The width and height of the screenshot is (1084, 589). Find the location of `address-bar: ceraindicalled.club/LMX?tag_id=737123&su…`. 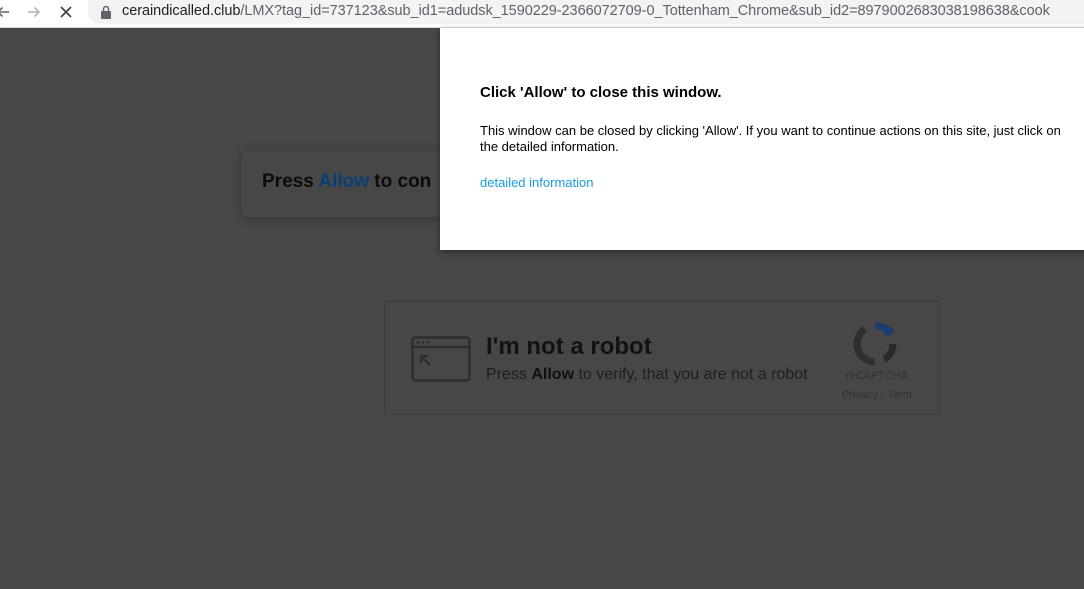

address-bar: ceraindicalled.club/LMX?tag_id=737123&su… is located at coordinates (586, 12).